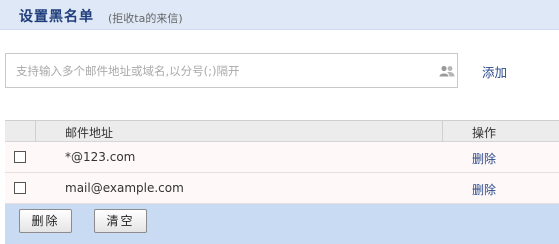 The height and width of the screenshot is (244, 559). Describe the element at coordinates (484, 133) in the screenshot. I see `column-header-action: 操作` at that location.